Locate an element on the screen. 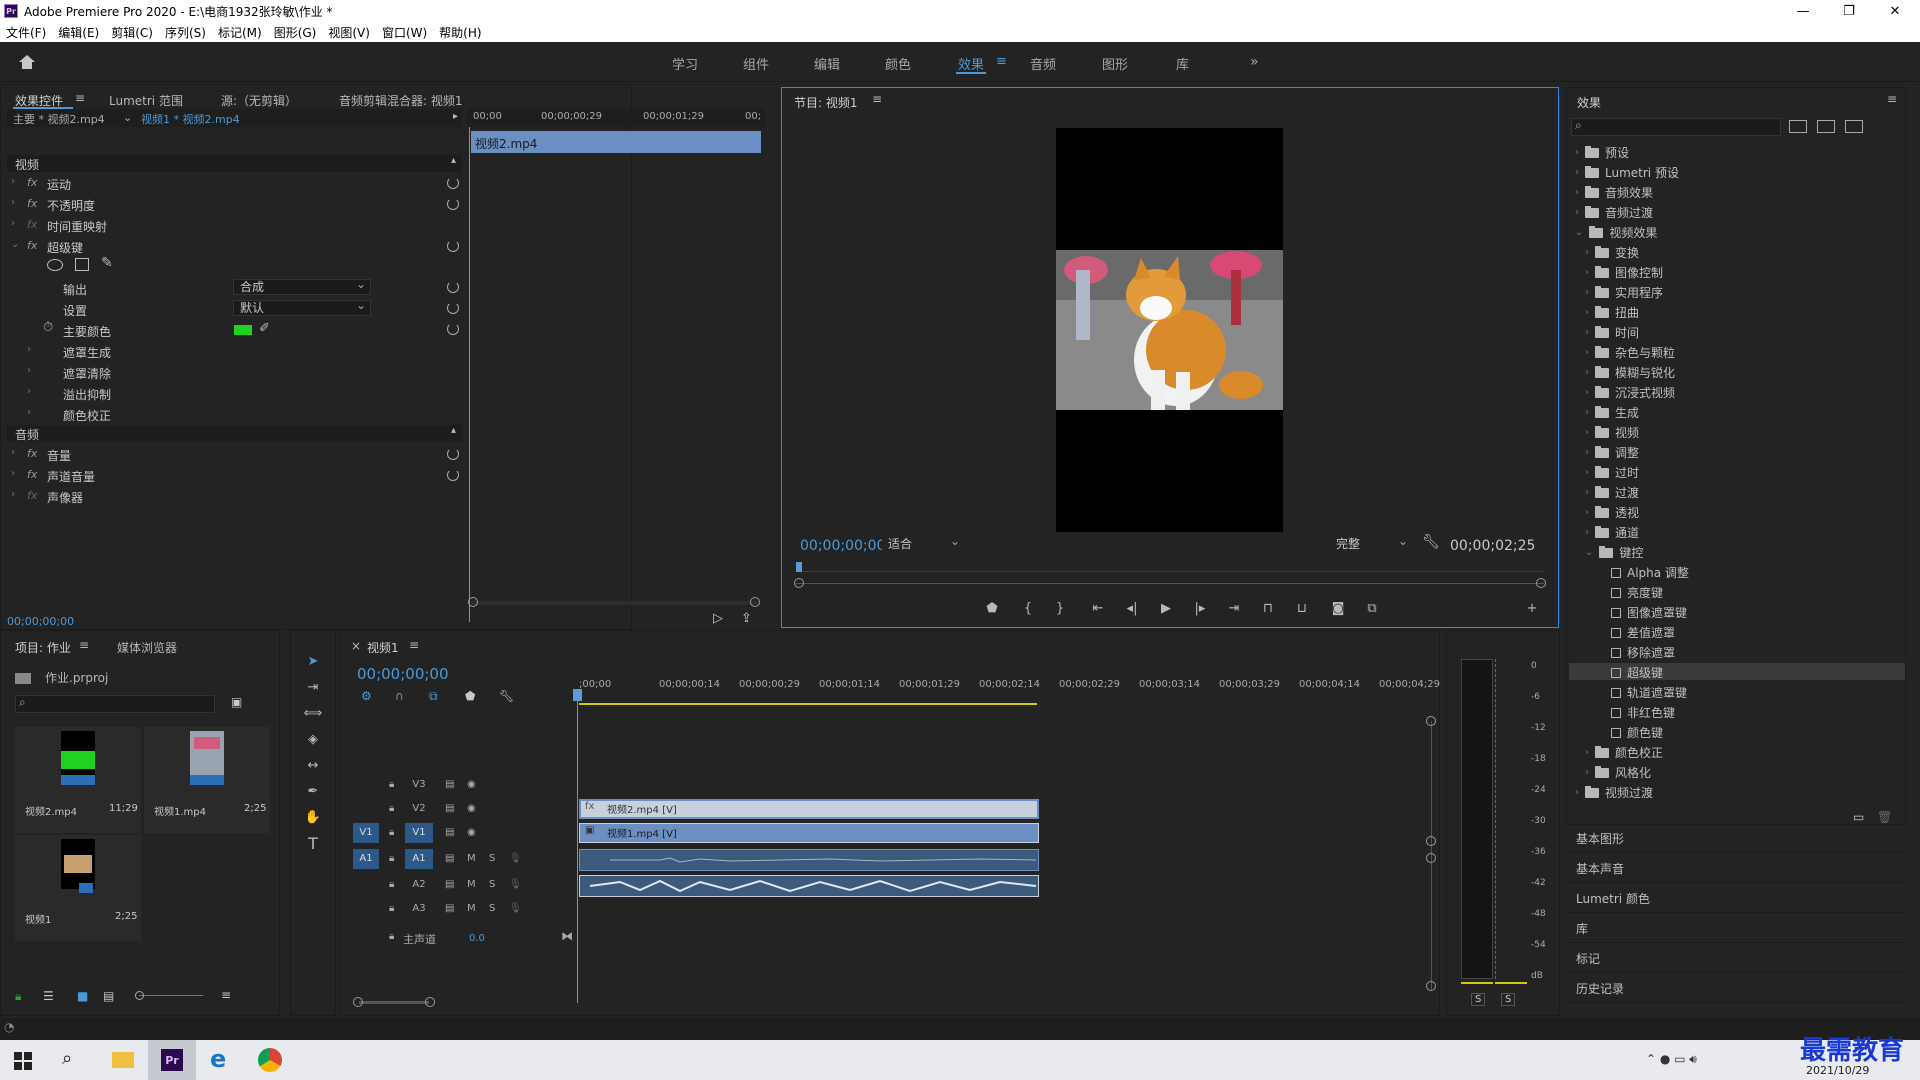 The height and width of the screenshot is (1080, 1920). close-button: ✕ is located at coordinates (1895, 11).